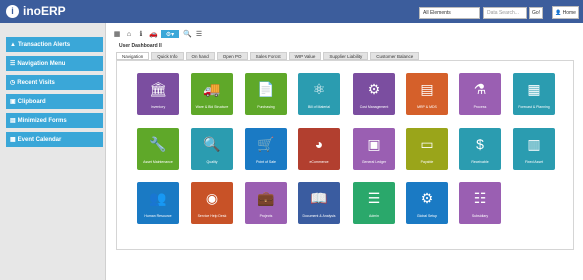 The width and height of the screenshot is (583, 280). Describe the element at coordinates (170, 34) in the screenshot. I see `dashboard-dropdown-button: ⚙▾` at that location.